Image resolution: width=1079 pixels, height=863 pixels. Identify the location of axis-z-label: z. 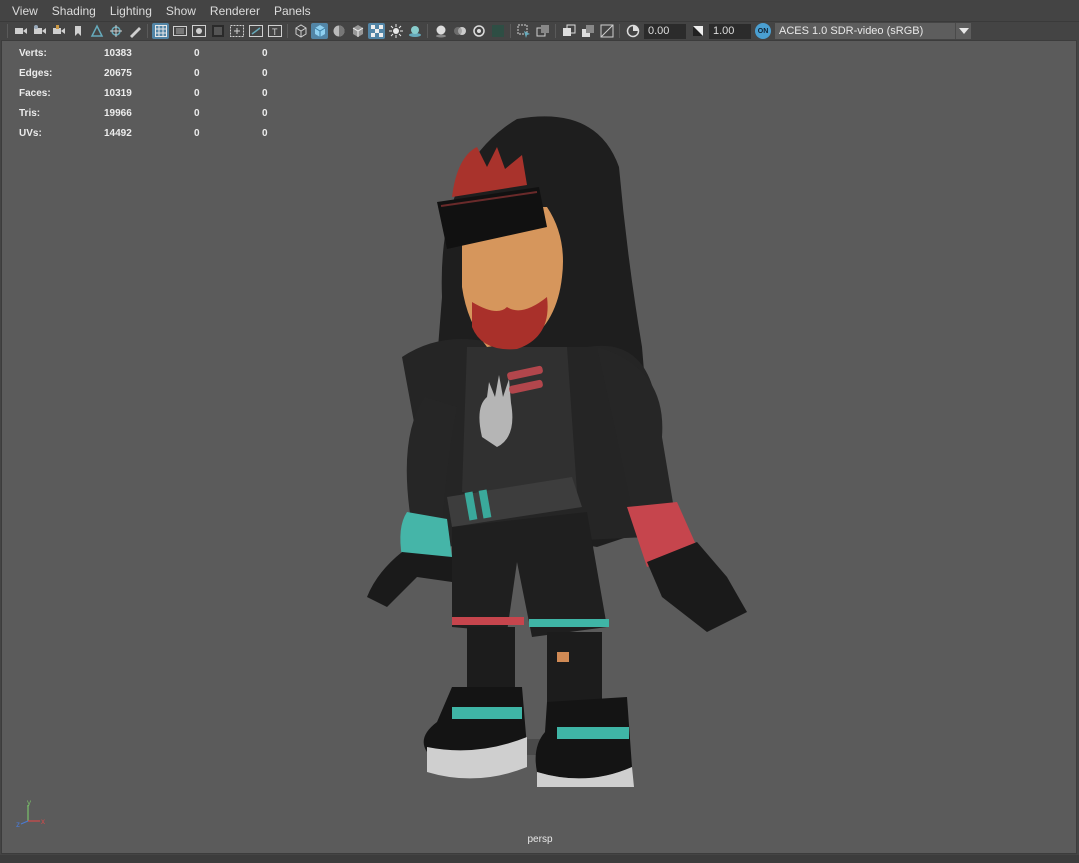
(18, 824).